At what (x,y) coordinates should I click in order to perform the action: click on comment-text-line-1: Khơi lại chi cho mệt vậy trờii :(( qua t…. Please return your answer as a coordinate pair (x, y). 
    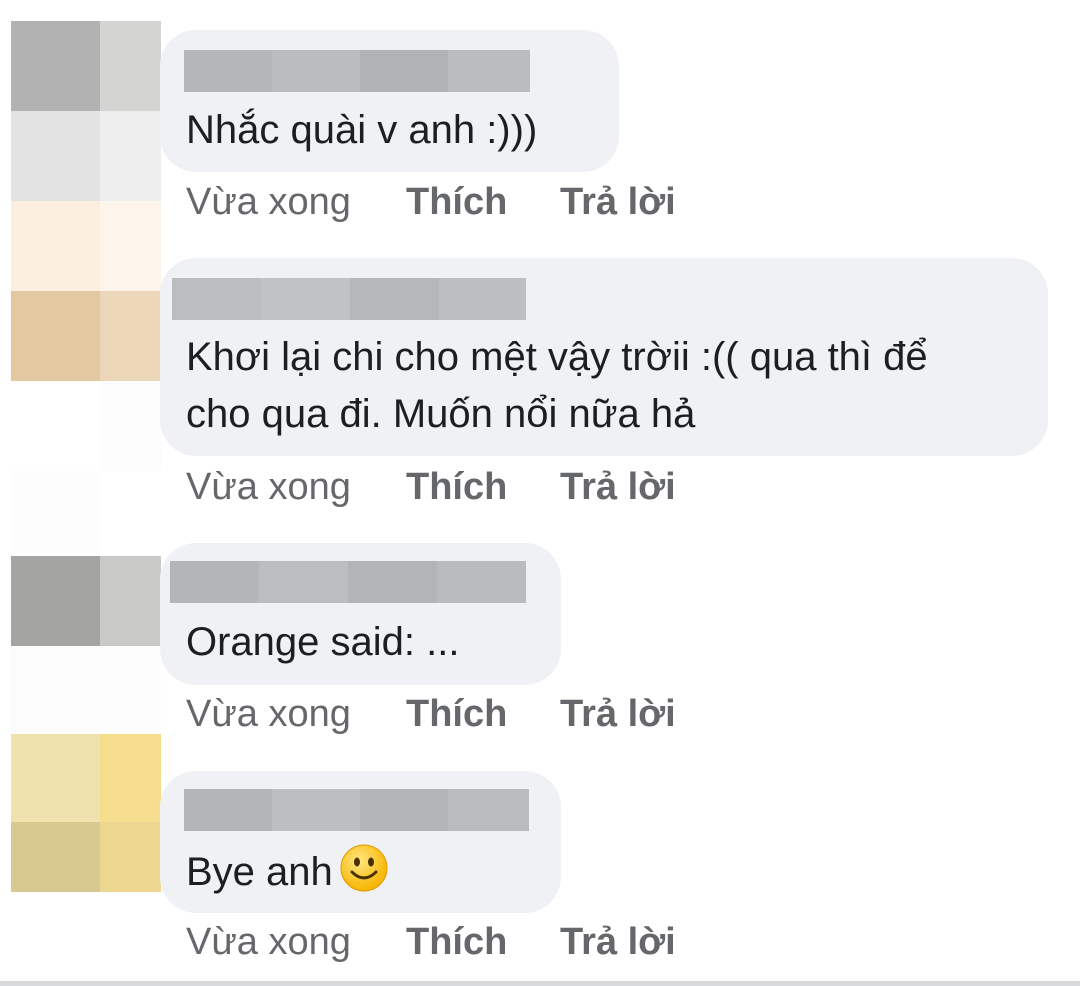
    Looking at the image, I should click on (557, 357).